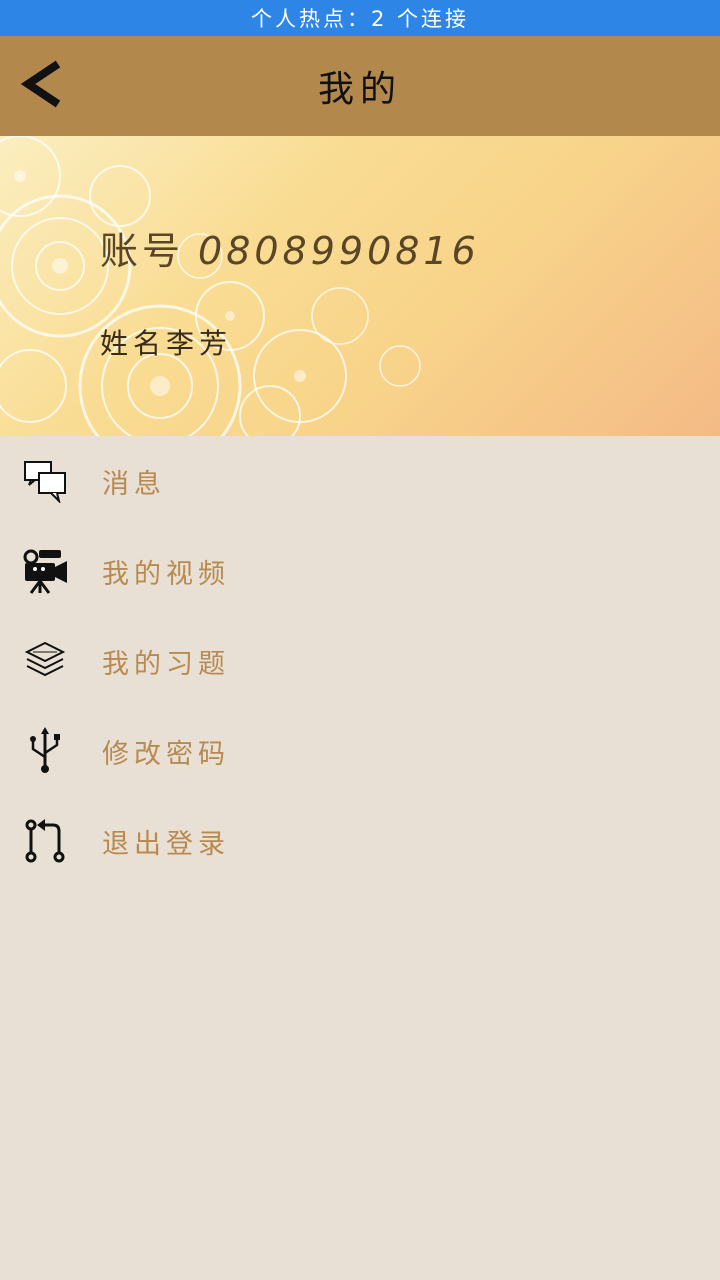 This screenshot has width=720, height=1280. I want to click on lace-decoration, so click(210, 286).